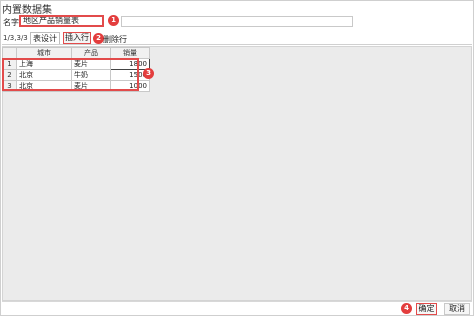  I want to click on dialog-title: 内置数据集, so click(27, 10).